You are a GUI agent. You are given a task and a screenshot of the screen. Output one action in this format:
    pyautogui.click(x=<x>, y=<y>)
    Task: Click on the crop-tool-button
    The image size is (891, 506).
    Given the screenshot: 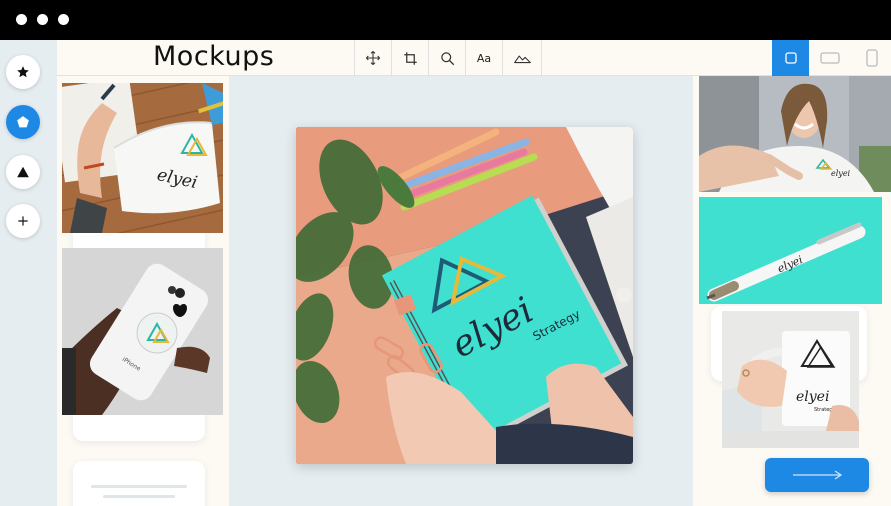 What is the action you would take?
    pyautogui.click(x=409, y=58)
    